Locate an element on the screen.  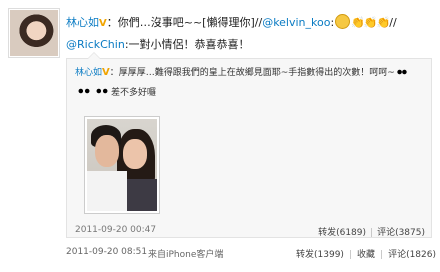
post-actions: 转发(1399) | 收藏 | 评论(1826) is located at coordinates (366, 253).